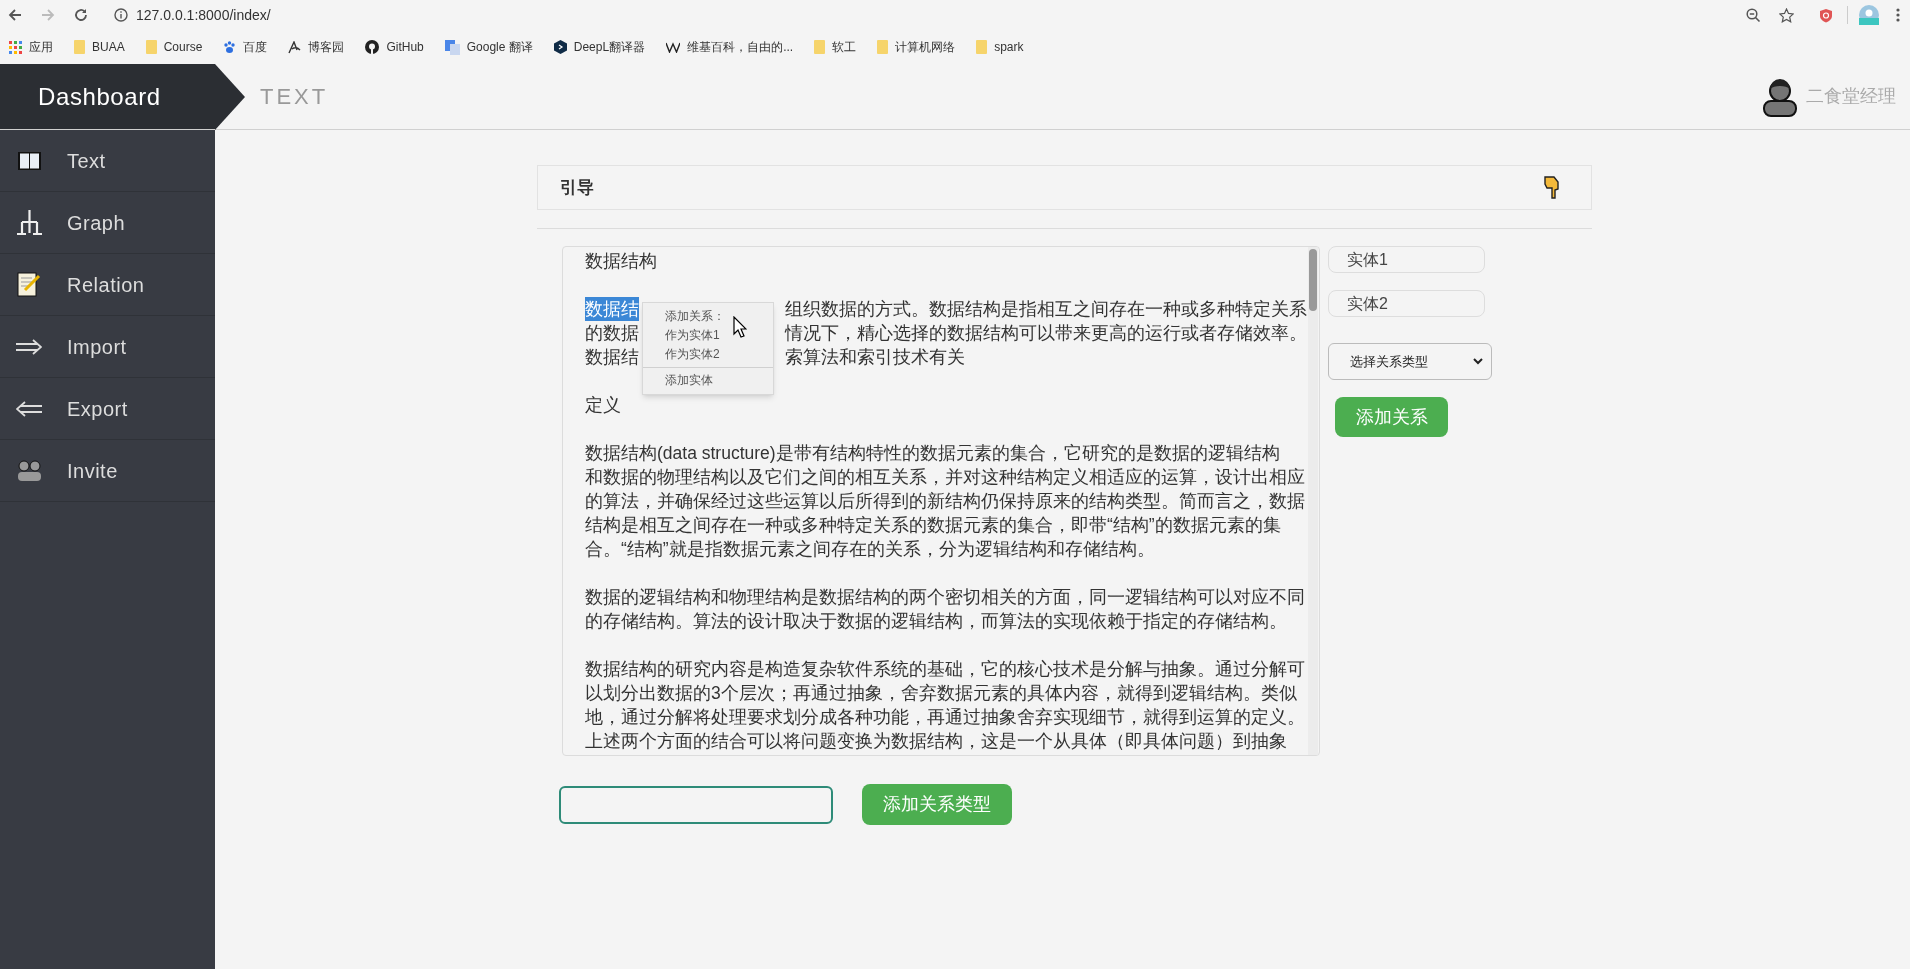  What do you see at coordinates (1898, 15) in the screenshot?
I see `menu-icon` at bounding box center [1898, 15].